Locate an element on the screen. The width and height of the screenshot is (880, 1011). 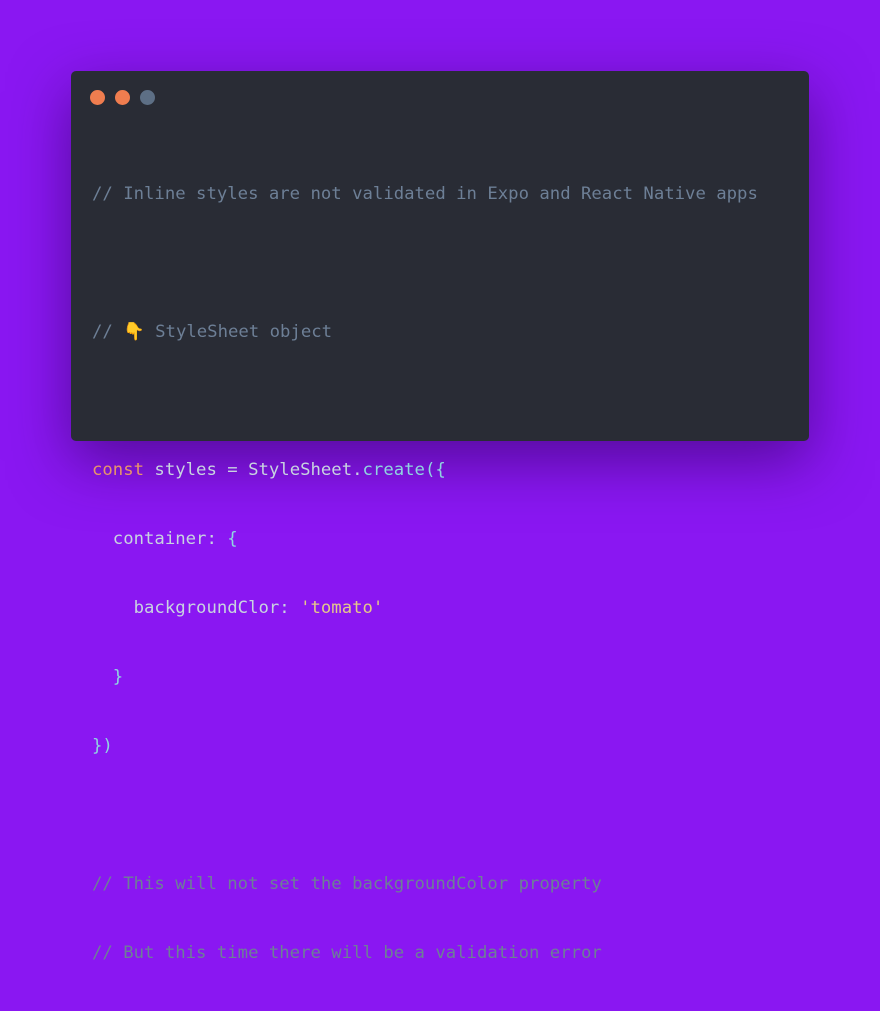
open-paren-brace: ({ is located at coordinates (435, 470).